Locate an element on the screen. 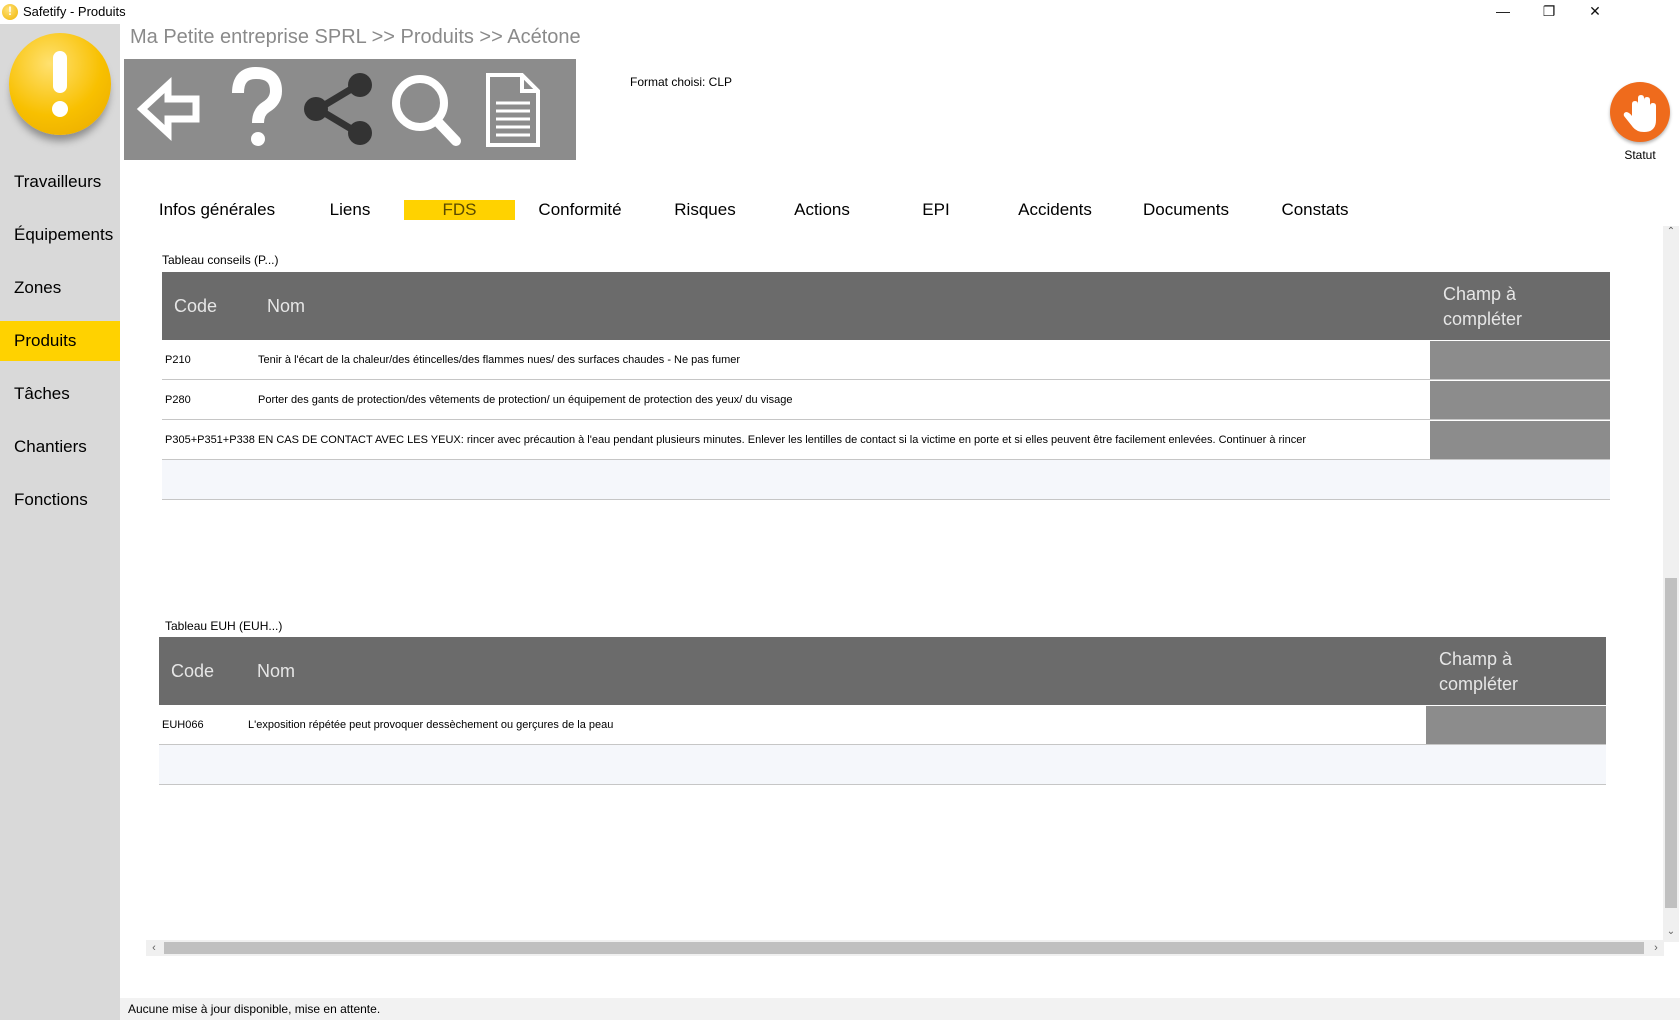 Image resolution: width=1680 pixels, height=1020 pixels. sidebar-item-travailleurs: Travailleurs is located at coordinates (60, 182).